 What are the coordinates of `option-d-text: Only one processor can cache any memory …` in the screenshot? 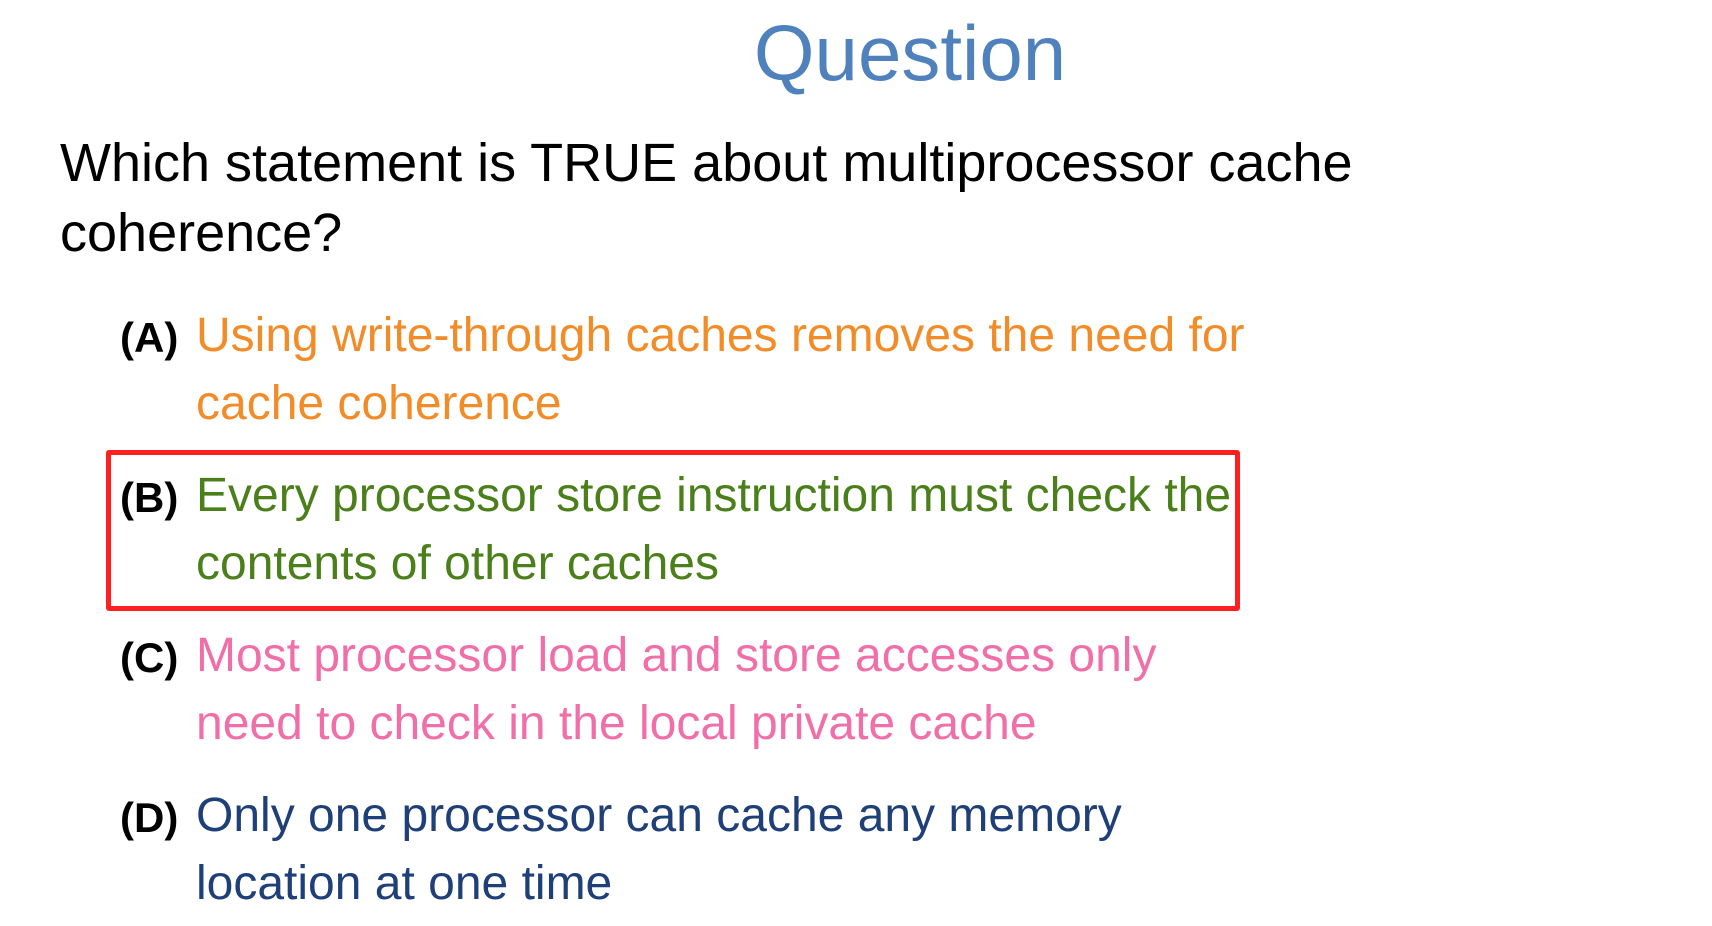 It's located at (659, 849).